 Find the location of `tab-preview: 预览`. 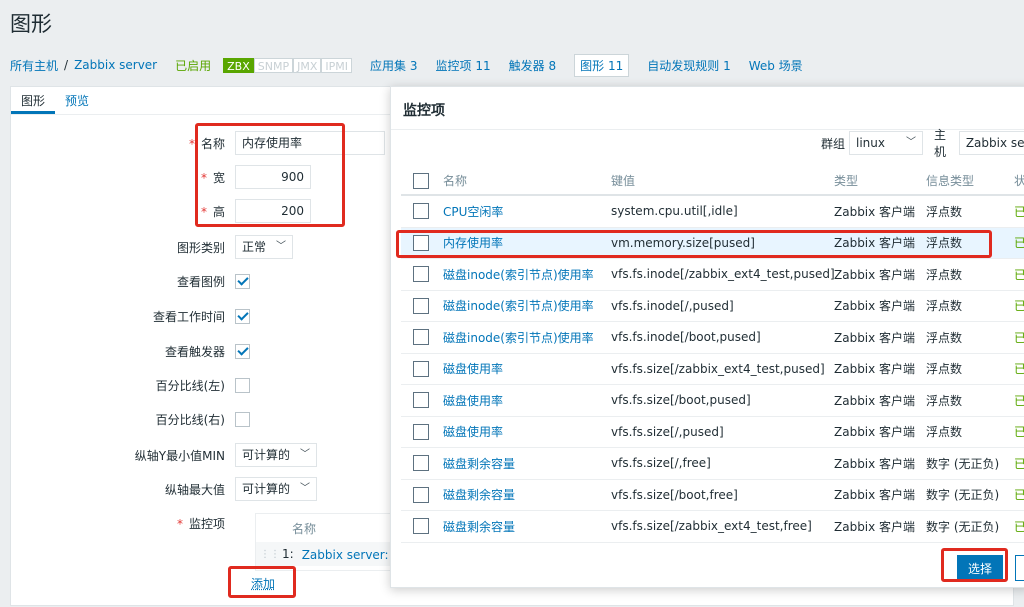

tab-preview: 预览 is located at coordinates (77, 100).